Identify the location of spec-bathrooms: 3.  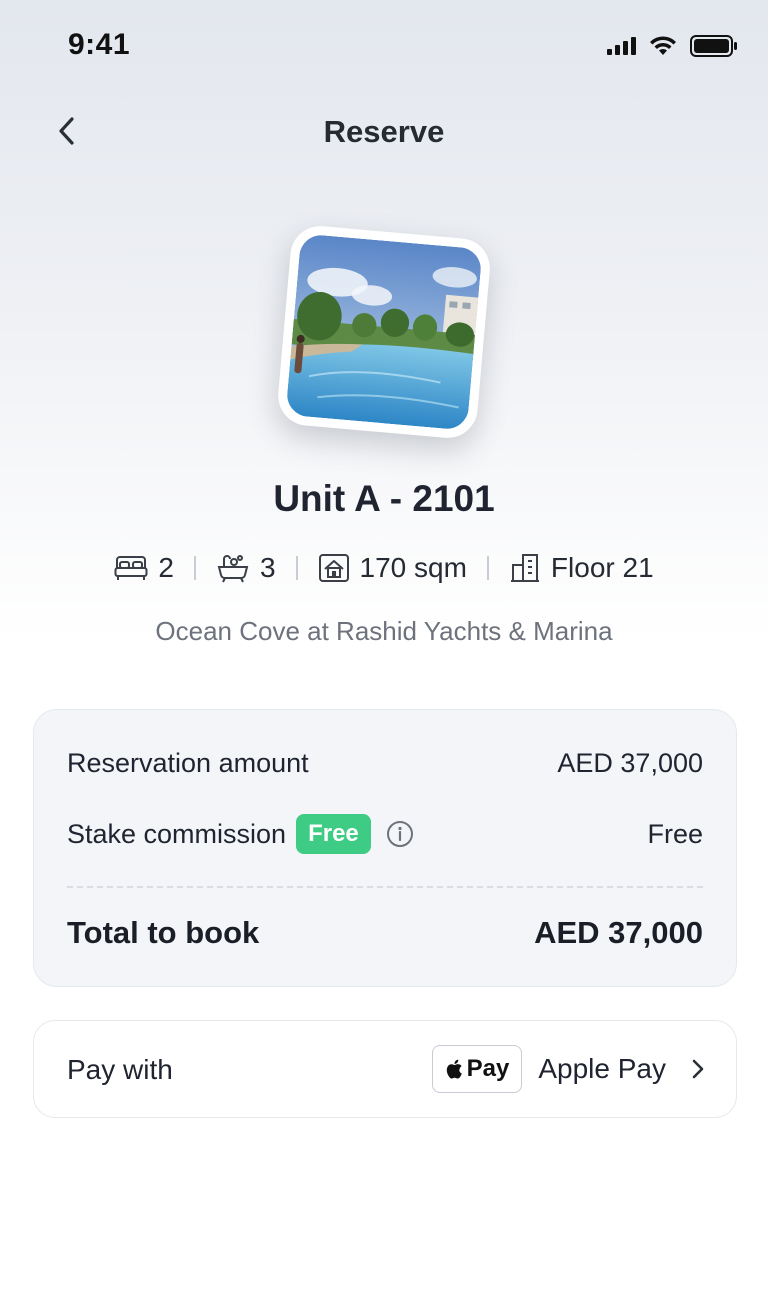
(246, 568).